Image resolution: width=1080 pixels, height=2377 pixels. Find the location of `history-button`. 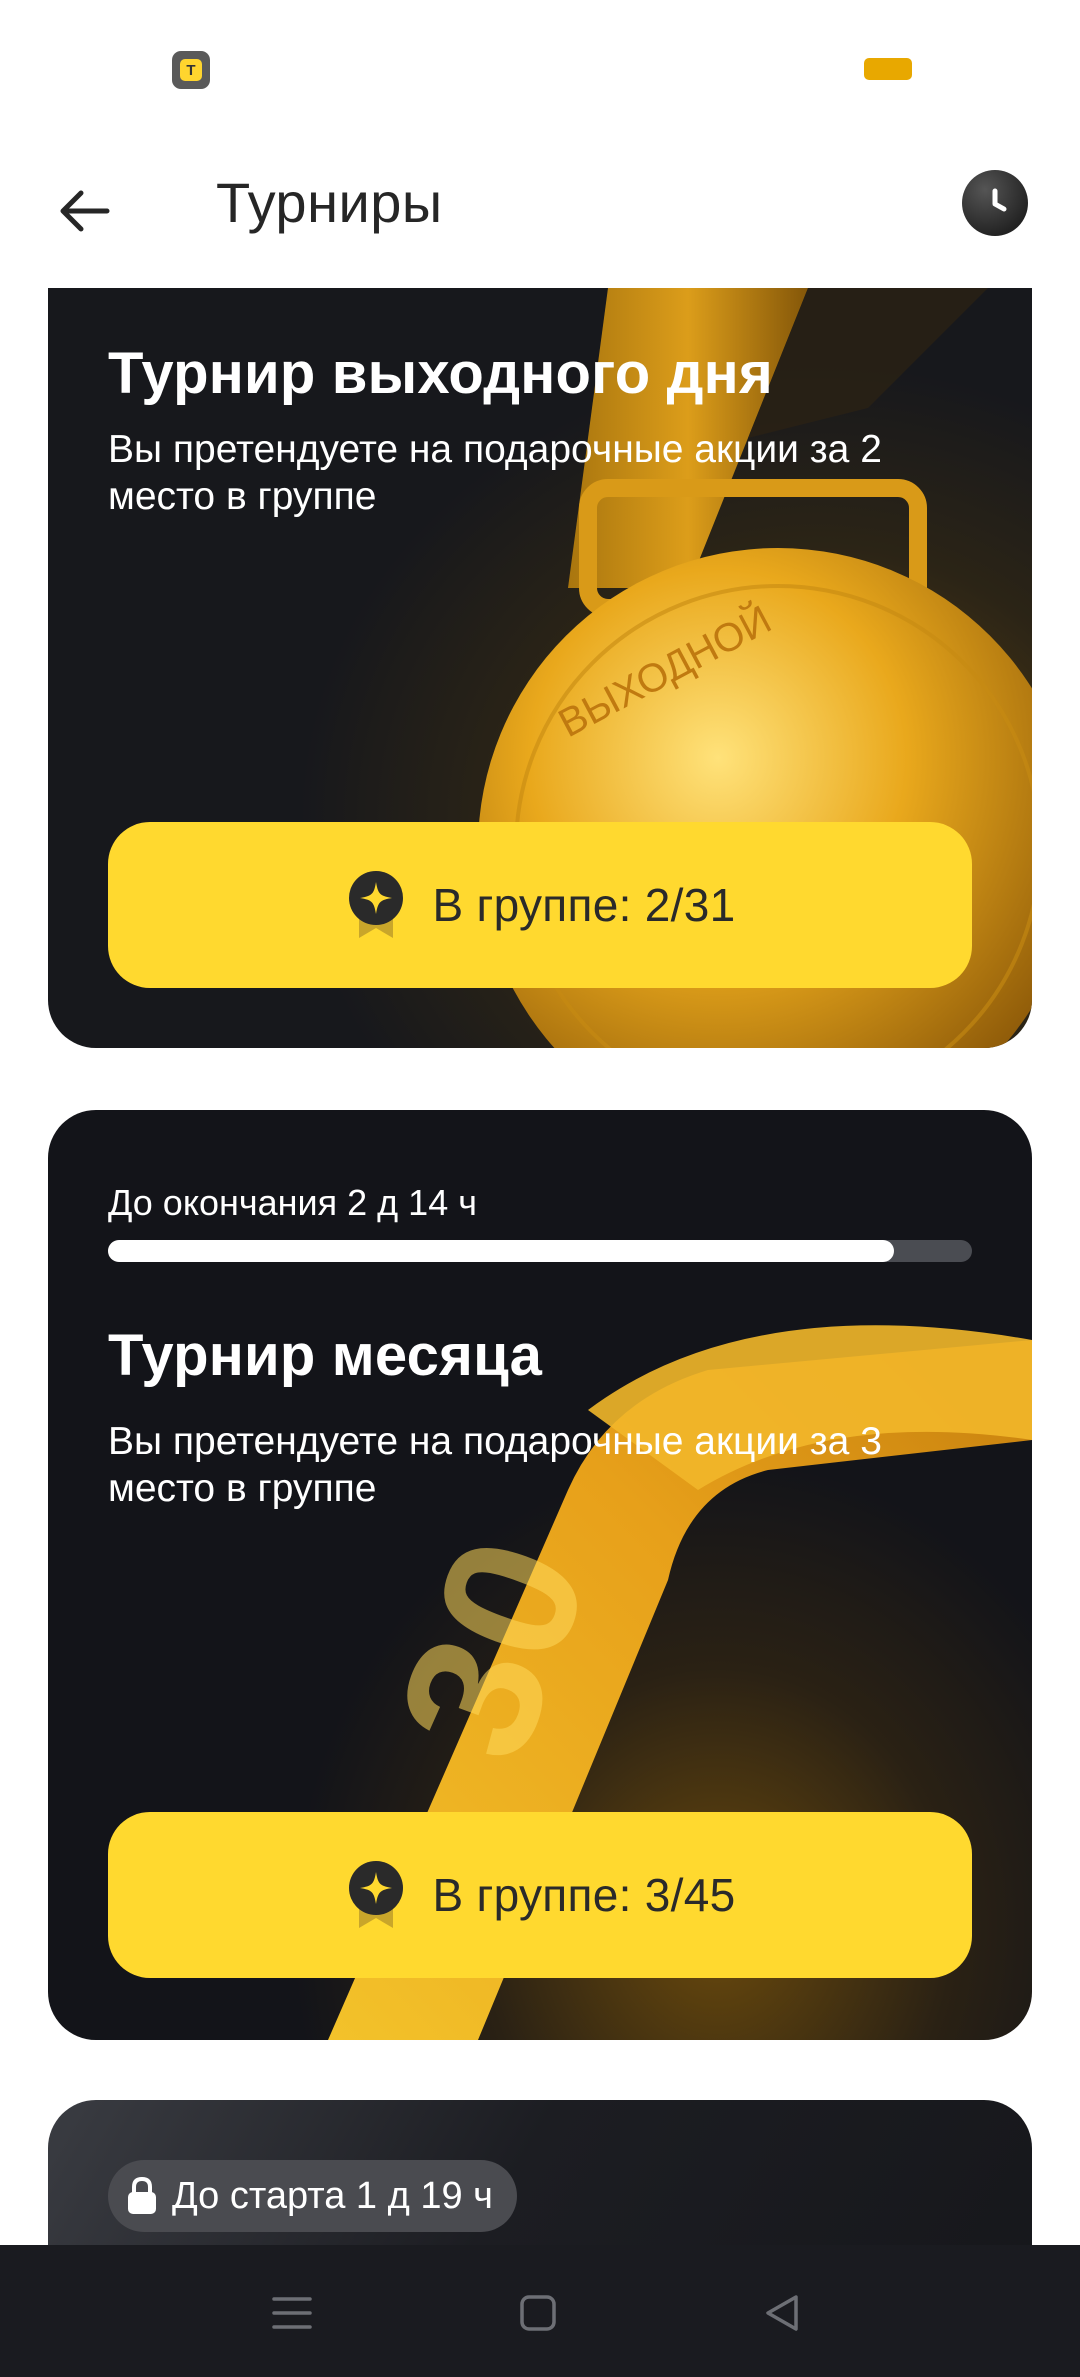

history-button is located at coordinates (995, 203).